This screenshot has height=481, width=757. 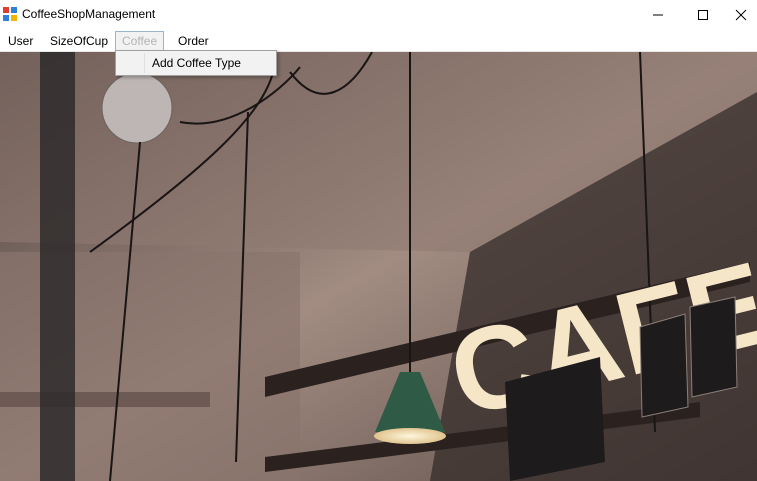 I want to click on close-button, so click(x=741, y=14).